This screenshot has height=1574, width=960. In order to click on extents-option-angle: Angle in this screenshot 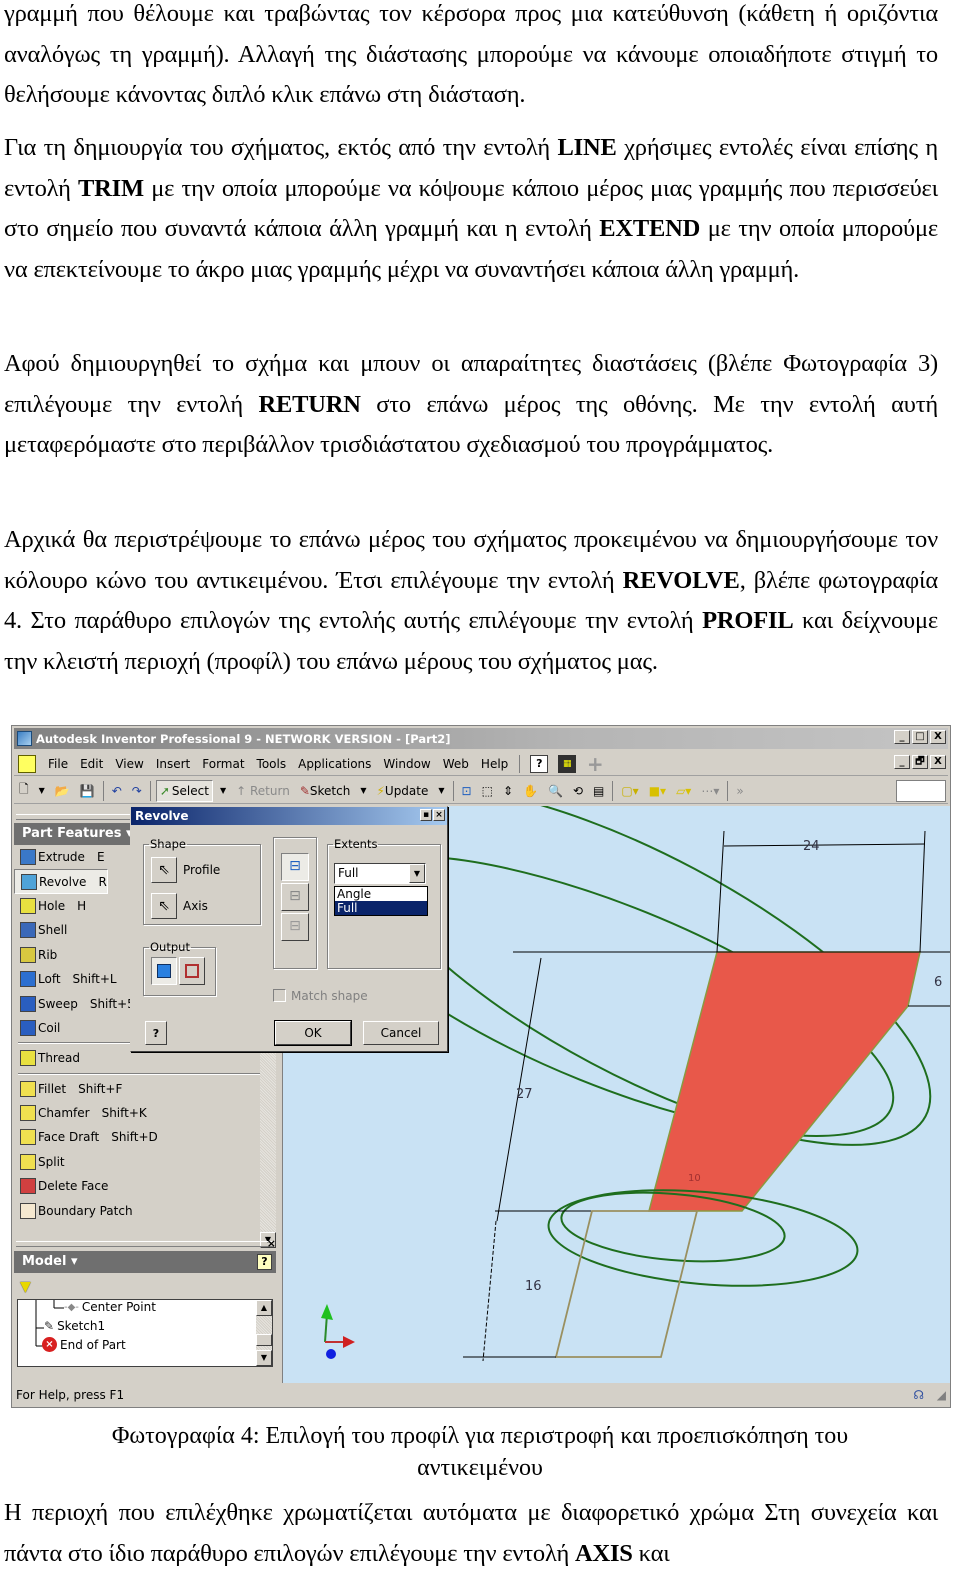, I will do `click(381, 894)`.